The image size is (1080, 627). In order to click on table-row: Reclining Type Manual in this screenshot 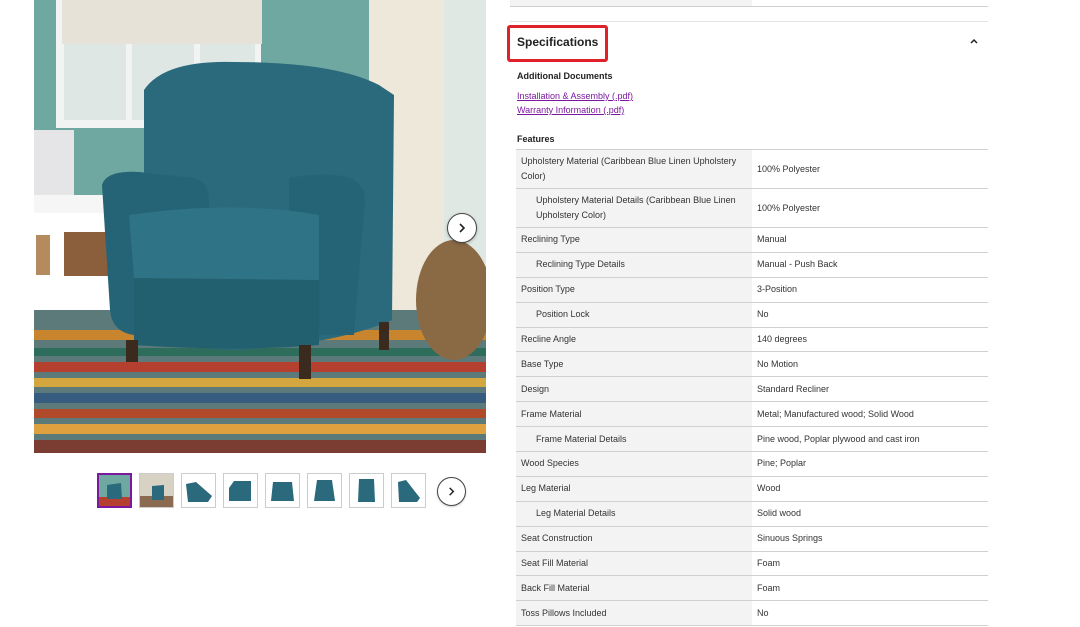, I will do `click(752, 240)`.